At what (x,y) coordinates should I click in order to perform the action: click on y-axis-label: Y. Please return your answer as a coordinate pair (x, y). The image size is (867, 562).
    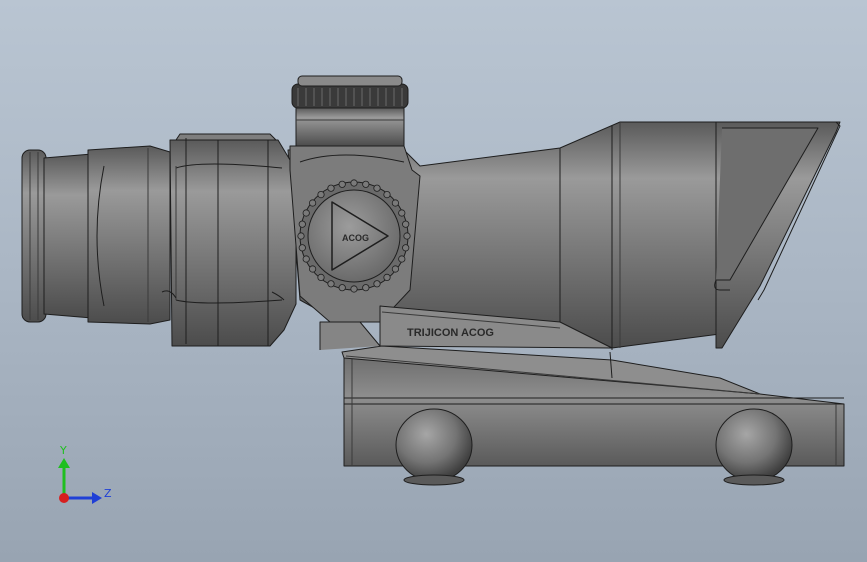
    Looking at the image, I should click on (63, 450).